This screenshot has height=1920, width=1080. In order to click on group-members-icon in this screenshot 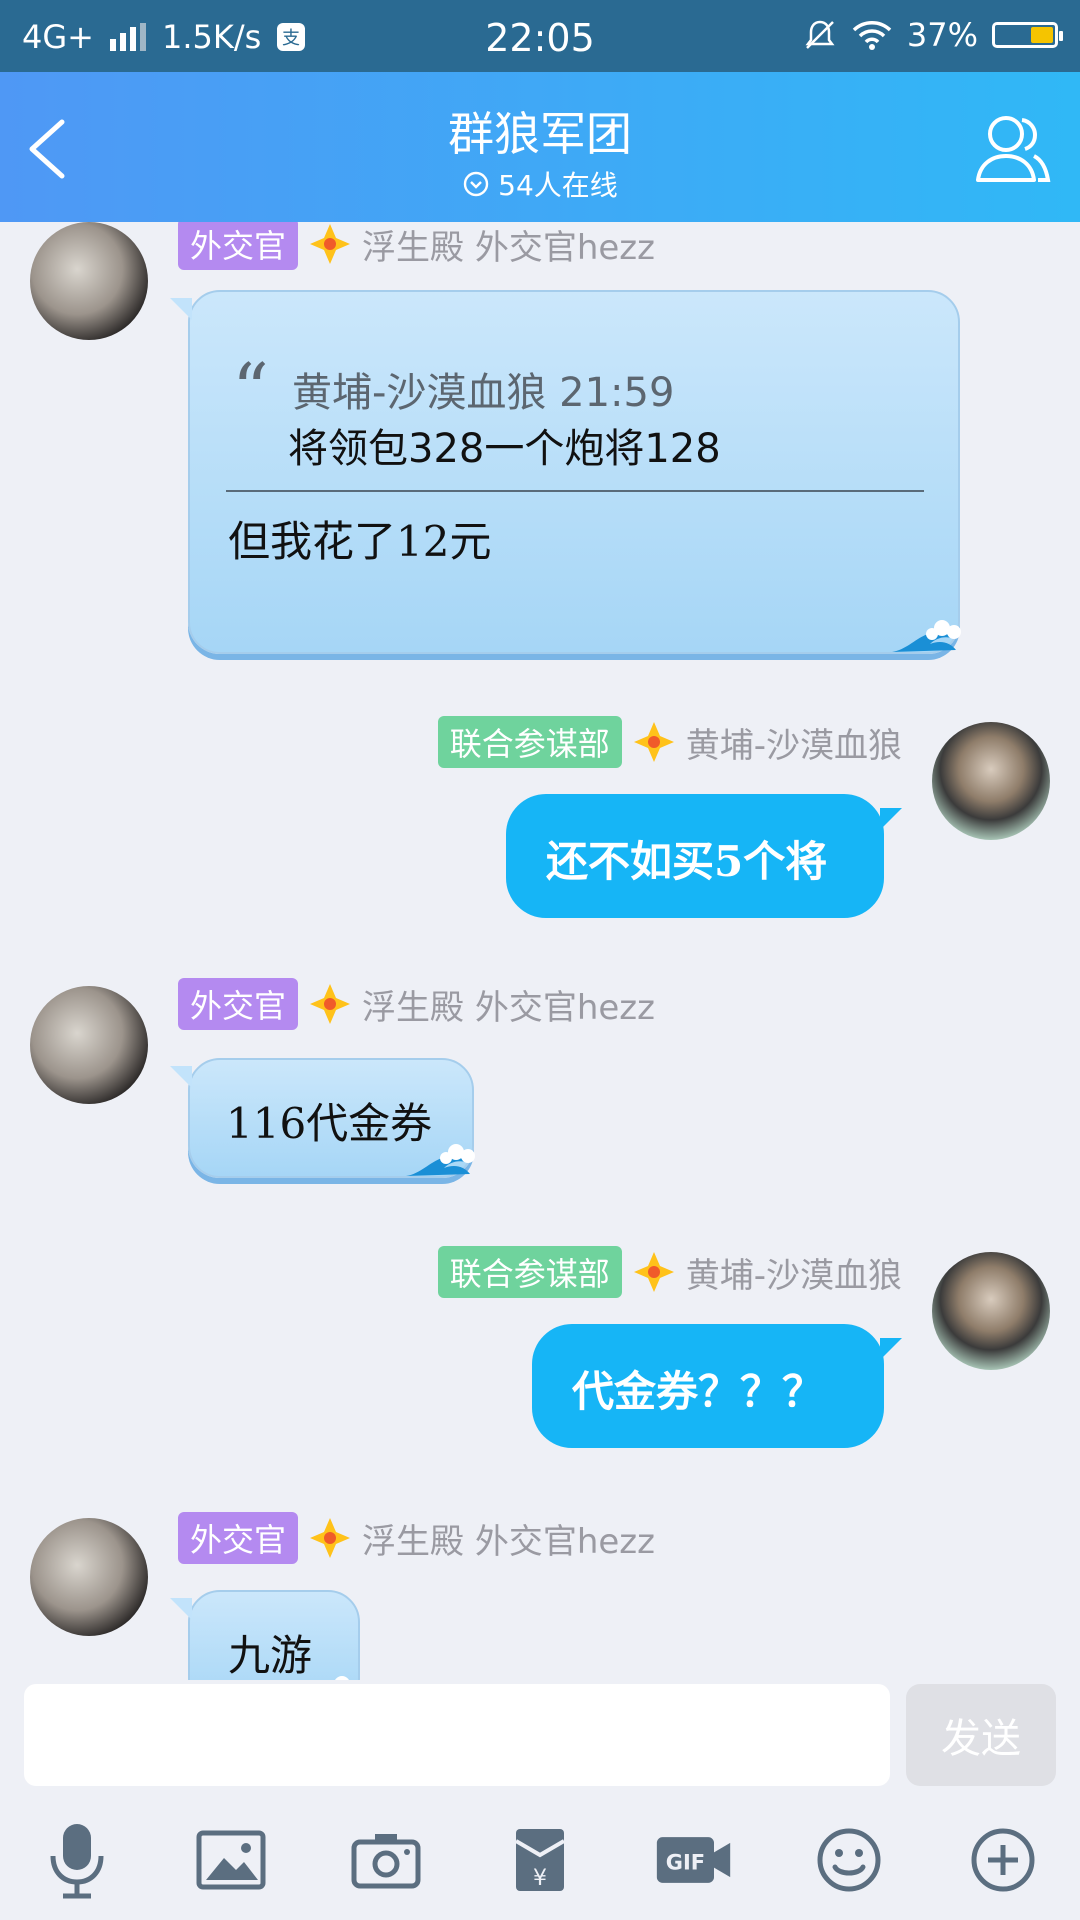, I will do `click(1013, 148)`.